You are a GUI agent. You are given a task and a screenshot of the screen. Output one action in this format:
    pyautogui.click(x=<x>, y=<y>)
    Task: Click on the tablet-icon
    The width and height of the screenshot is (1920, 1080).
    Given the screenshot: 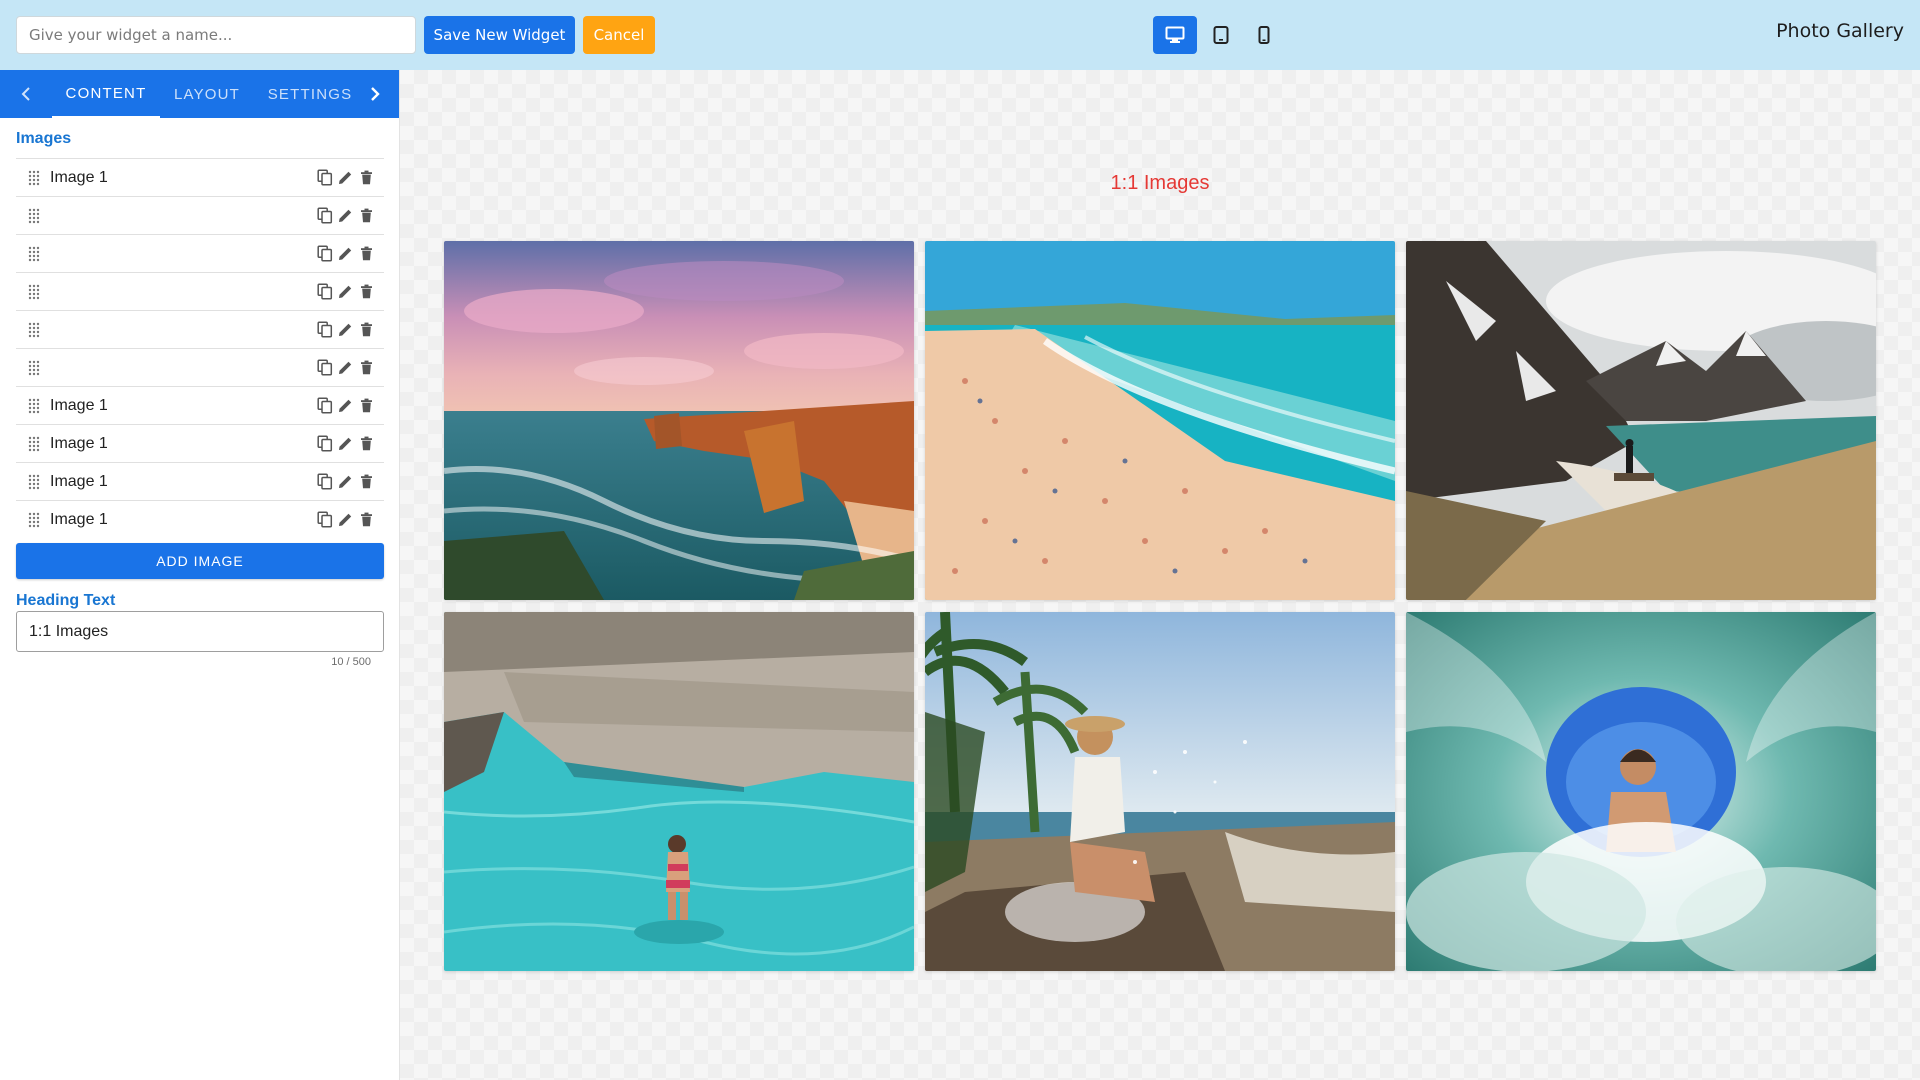 What is the action you would take?
    pyautogui.click(x=1221, y=35)
    